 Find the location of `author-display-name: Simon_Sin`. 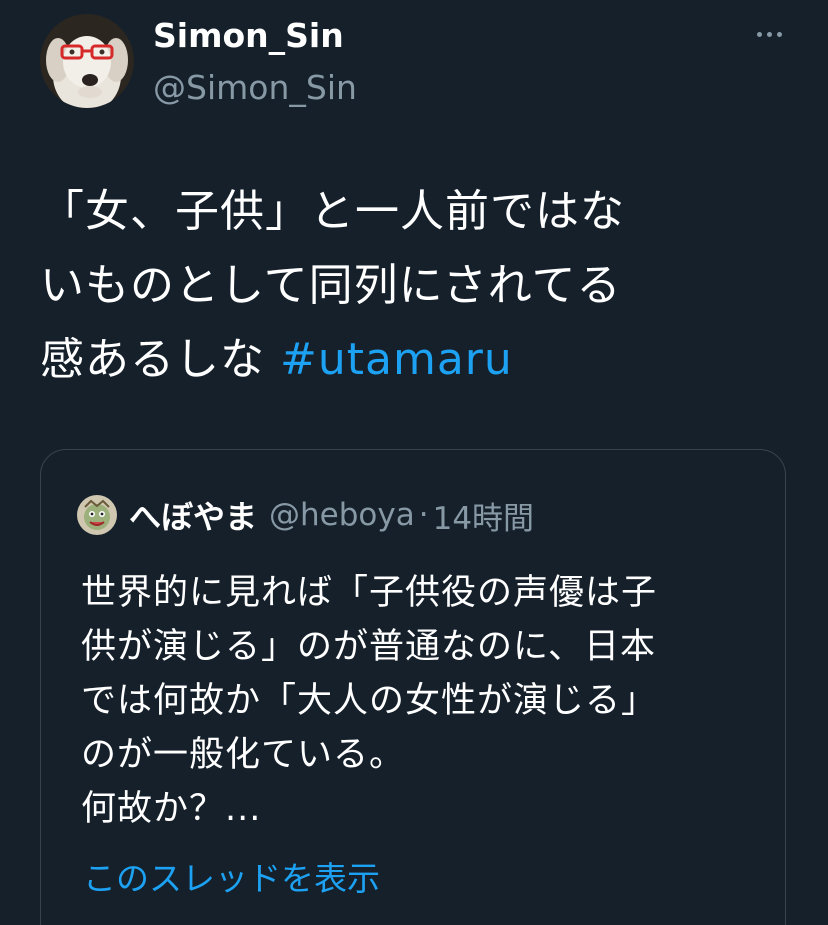

author-display-name: Simon_Sin is located at coordinates (248, 36).